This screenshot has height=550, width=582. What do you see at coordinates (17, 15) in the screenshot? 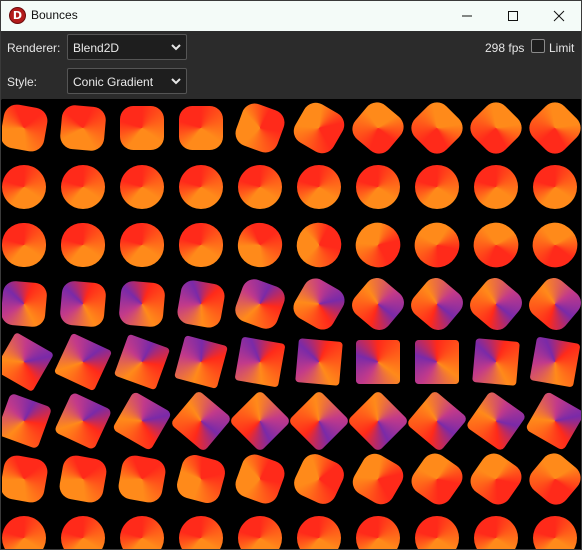
I see `app-logo-icon: D` at bounding box center [17, 15].